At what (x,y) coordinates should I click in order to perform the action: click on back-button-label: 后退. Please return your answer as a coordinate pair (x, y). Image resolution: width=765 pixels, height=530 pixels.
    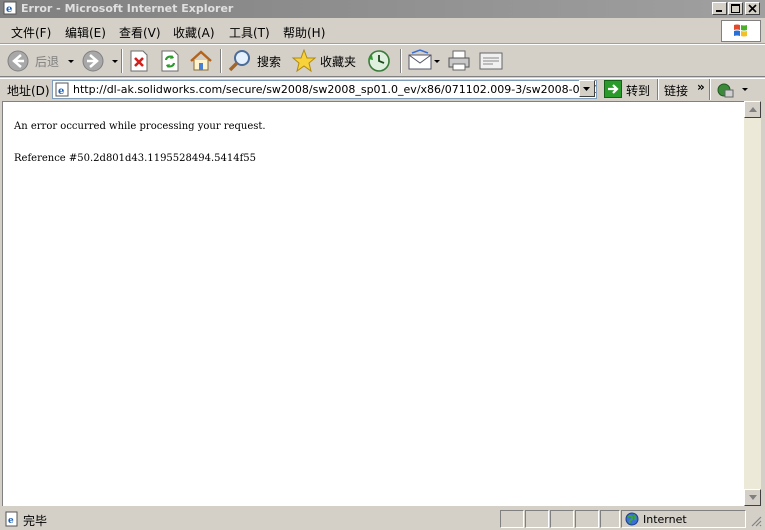
    Looking at the image, I should click on (47, 61).